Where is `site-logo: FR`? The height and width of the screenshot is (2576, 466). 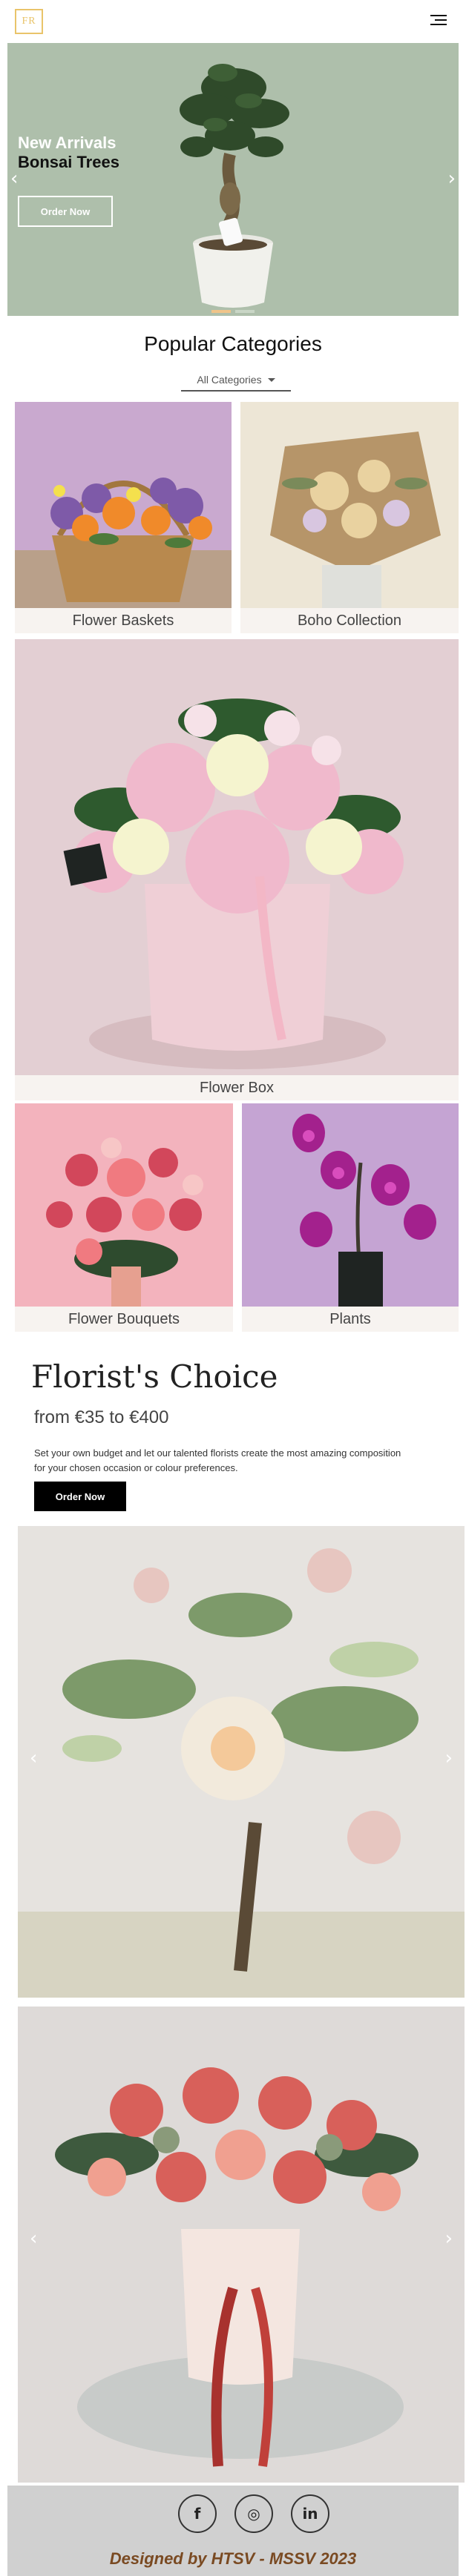
site-logo: FR is located at coordinates (29, 21).